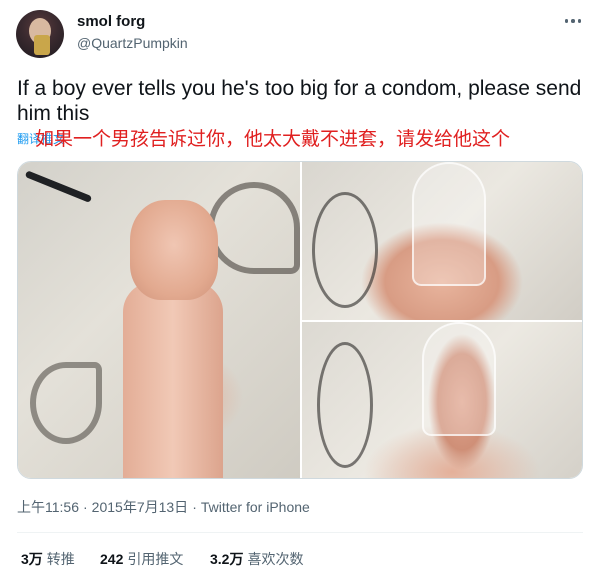 This screenshot has width=591, height=571. What do you see at coordinates (40, 34) in the screenshot?
I see `avatar` at bounding box center [40, 34].